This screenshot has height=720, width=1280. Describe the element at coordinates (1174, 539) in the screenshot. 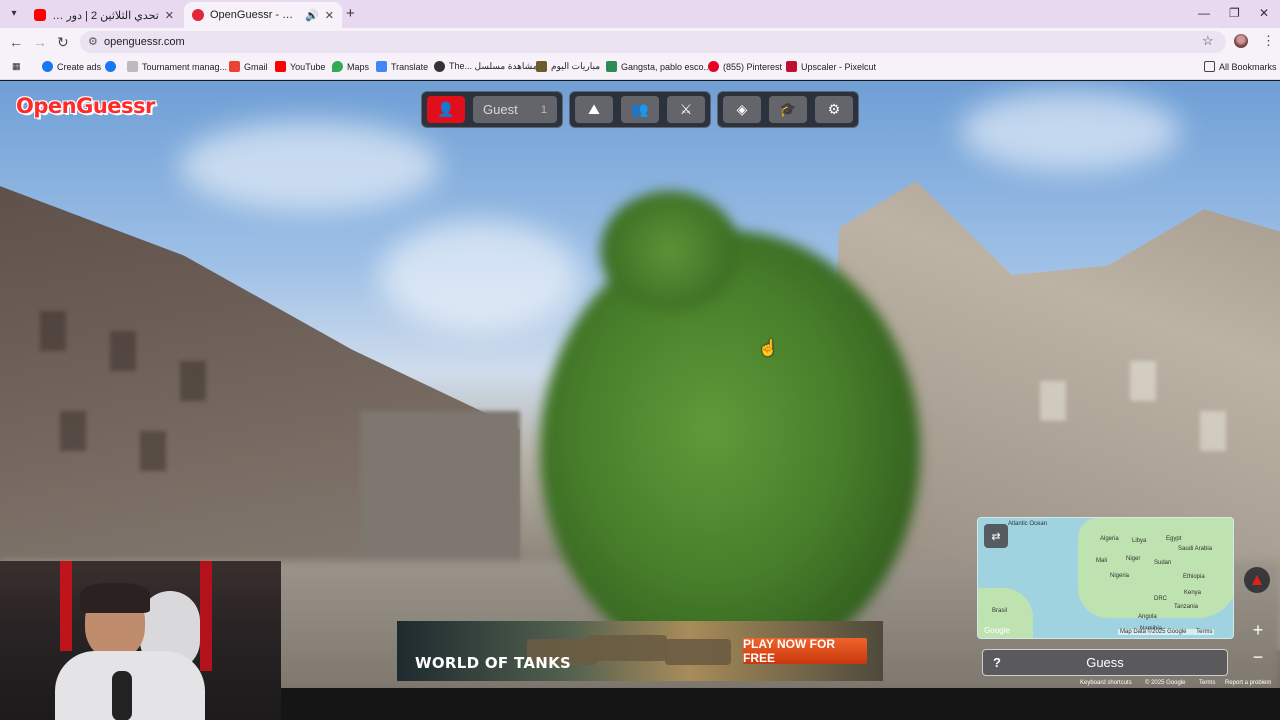

I see `map-label: Egypt` at that location.